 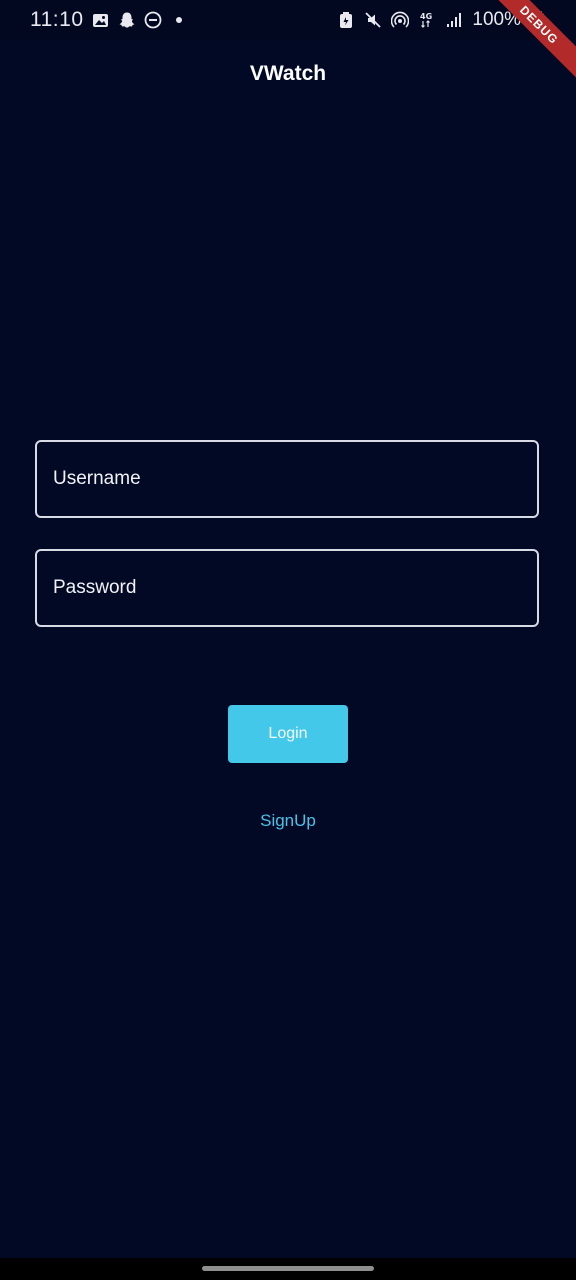 I want to click on username-input, so click(x=287, y=479).